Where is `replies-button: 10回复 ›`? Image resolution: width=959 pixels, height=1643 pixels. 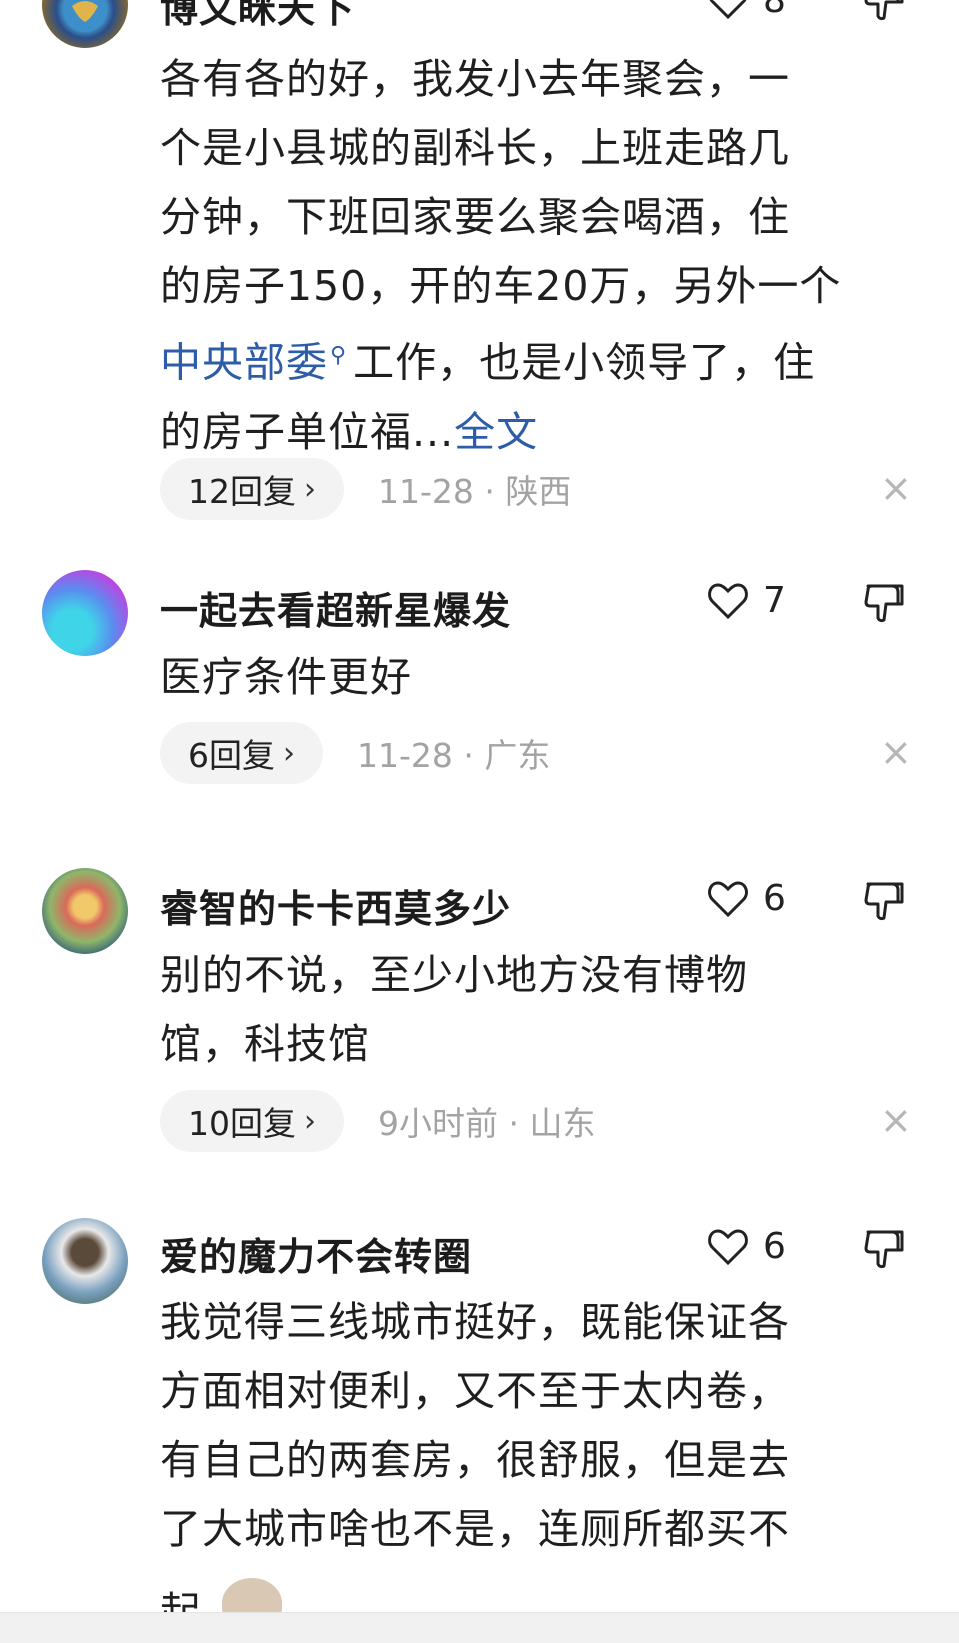 replies-button: 10回复 › is located at coordinates (252, 1121).